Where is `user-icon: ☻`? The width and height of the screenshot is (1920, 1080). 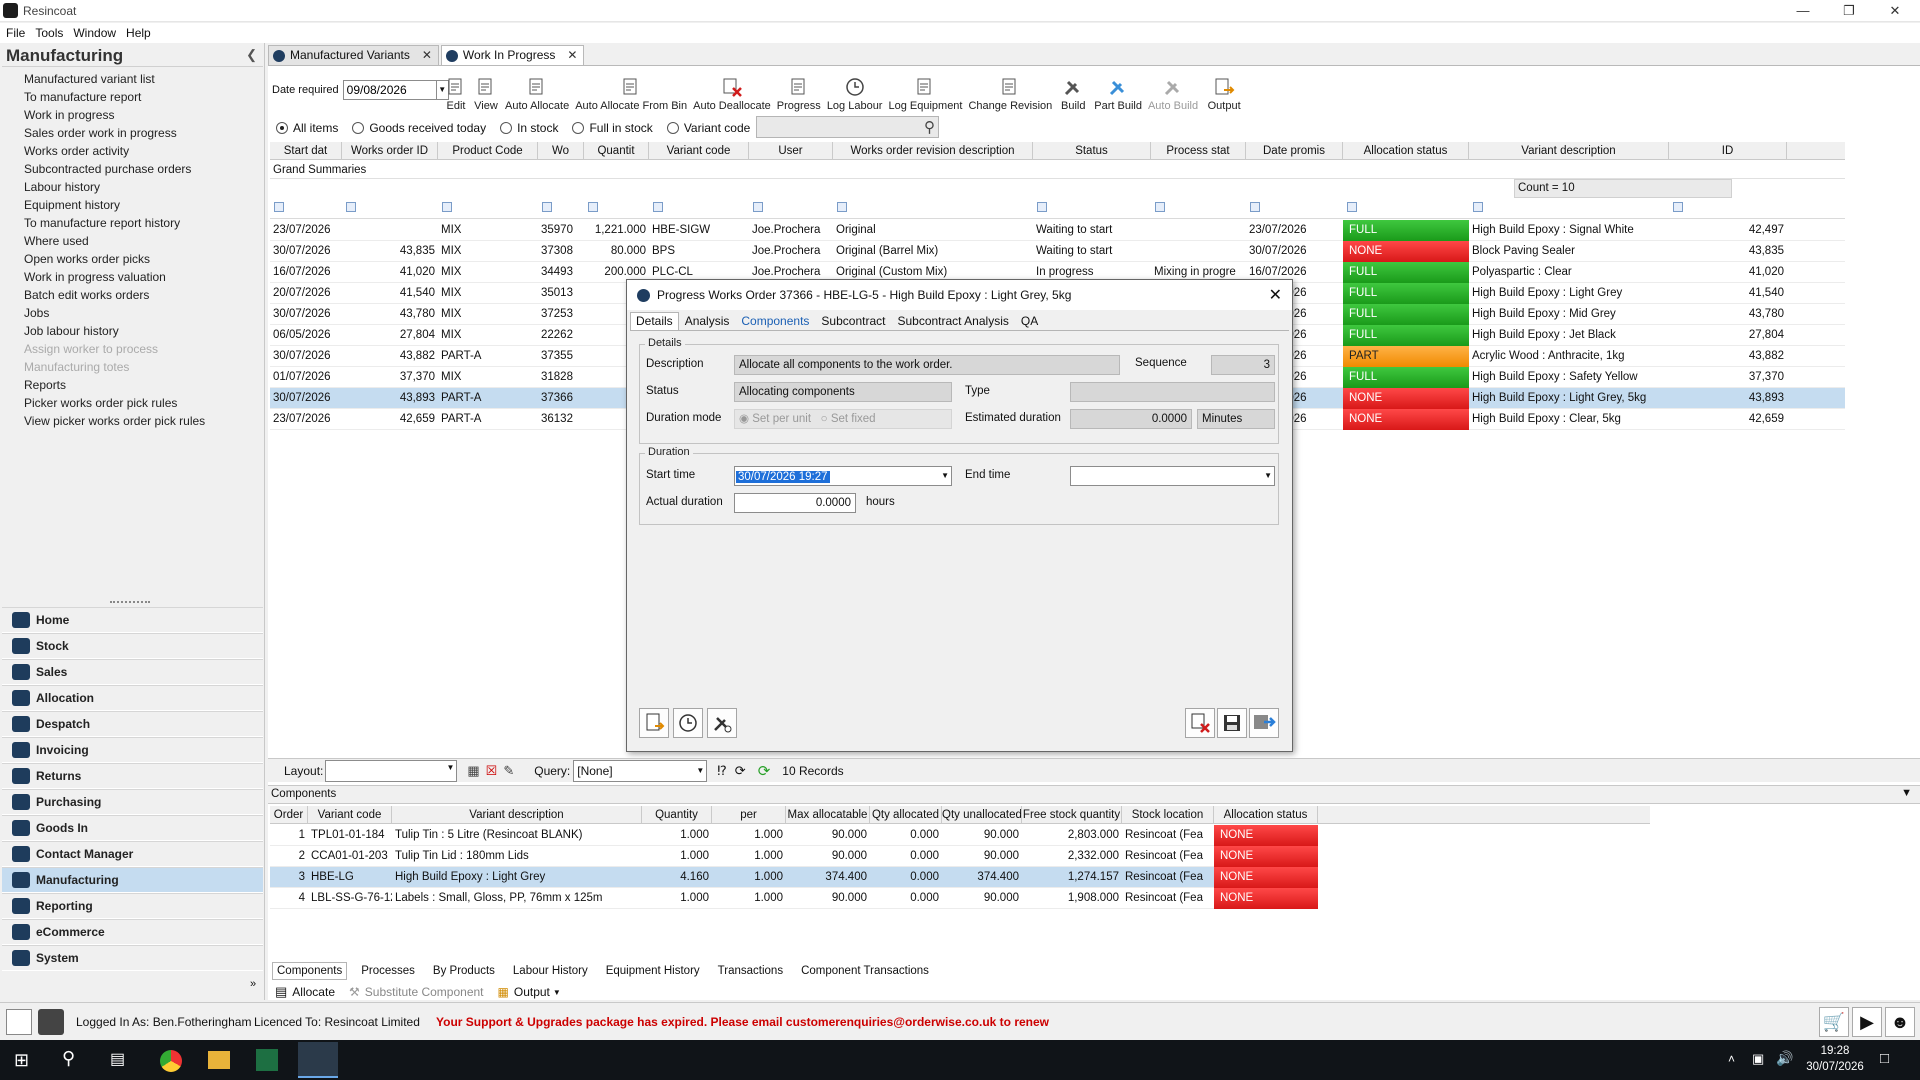
user-icon: ☻ is located at coordinates (1900, 1022).